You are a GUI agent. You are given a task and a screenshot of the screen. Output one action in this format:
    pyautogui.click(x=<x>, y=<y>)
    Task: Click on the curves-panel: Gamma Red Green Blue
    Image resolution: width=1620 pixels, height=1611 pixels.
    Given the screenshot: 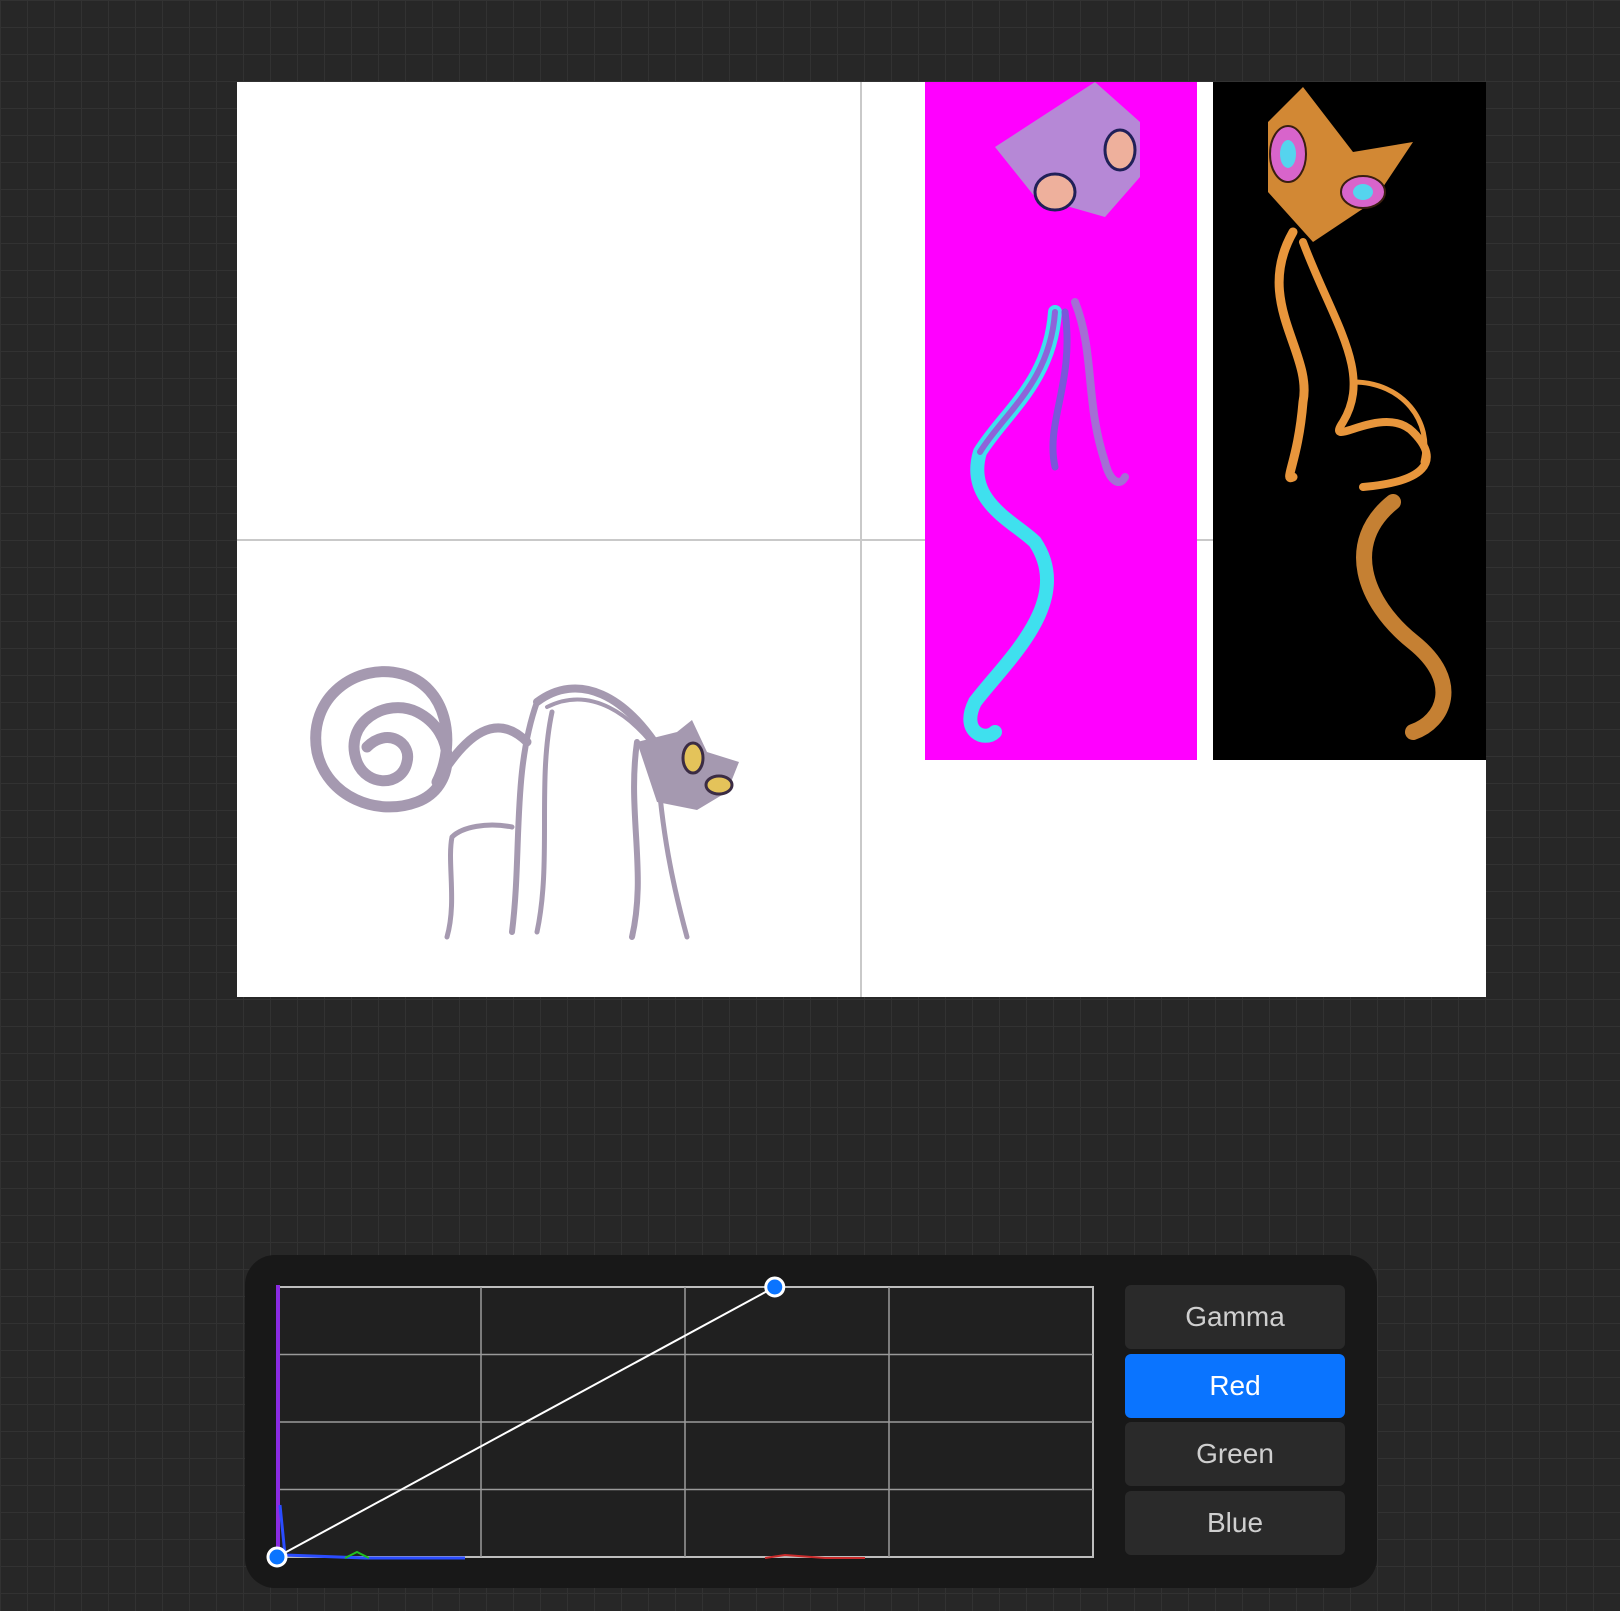 What is the action you would take?
    pyautogui.click(x=811, y=1421)
    